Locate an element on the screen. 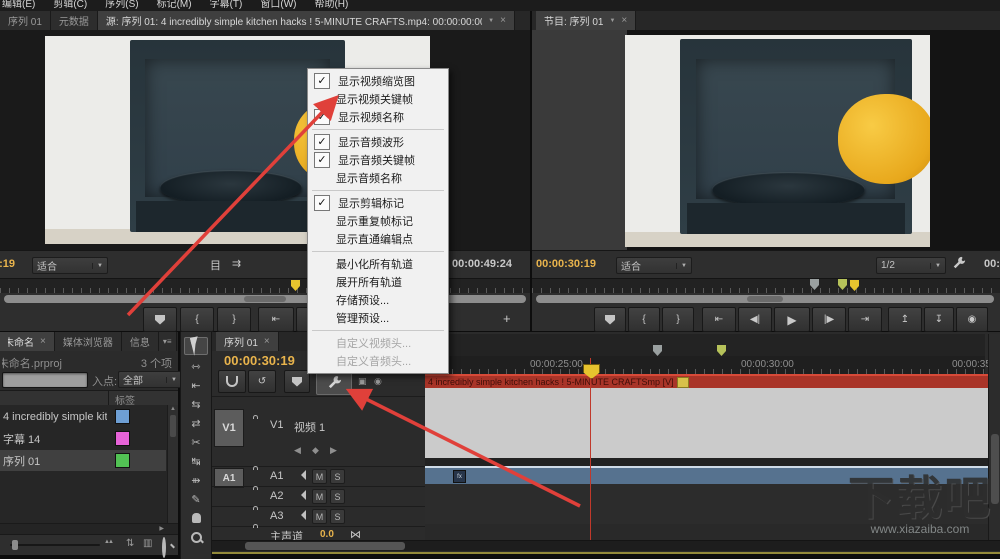 This screenshot has height=559, width=1000. list-hscrollbar: ▶ is located at coordinates (89, 528).